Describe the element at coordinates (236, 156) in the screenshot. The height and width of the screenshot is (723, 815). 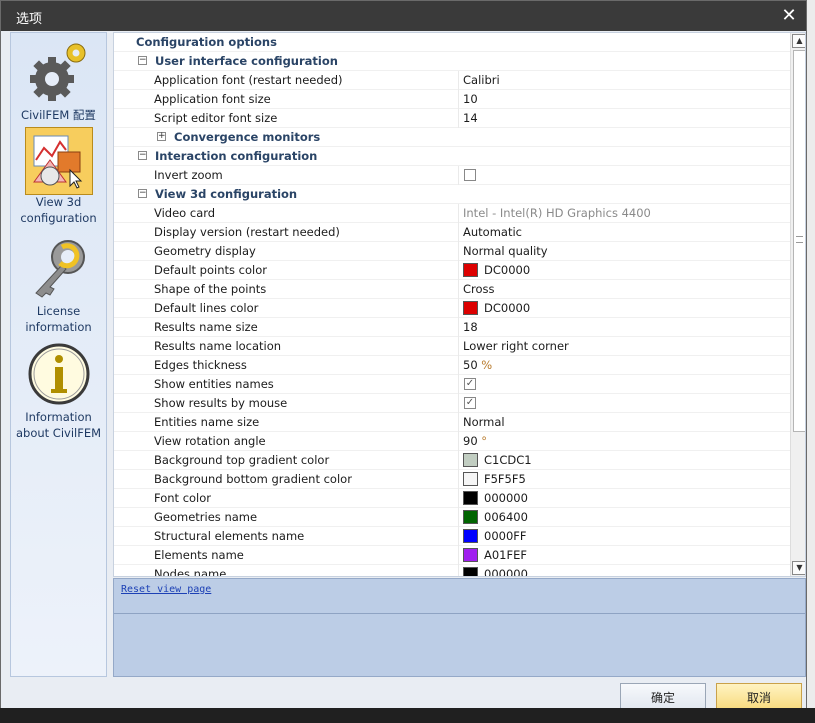
I see `category-label: Interaction configuration` at that location.